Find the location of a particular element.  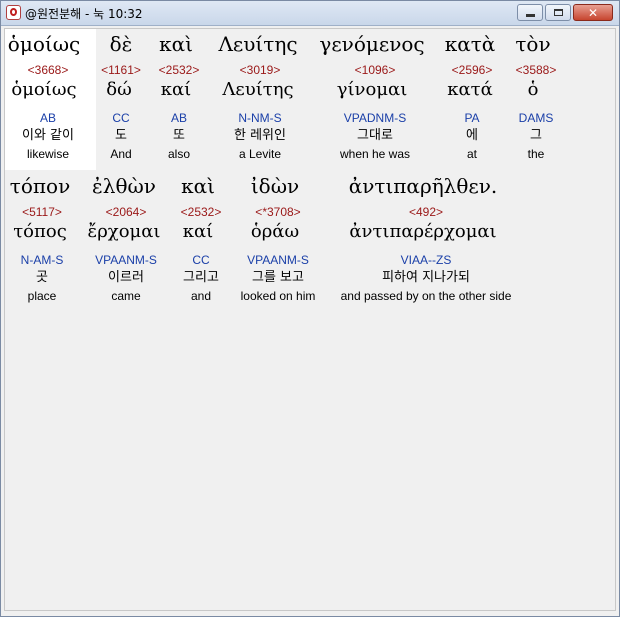

korean-gloss: 한 레위인 is located at coordinates (260, 135).